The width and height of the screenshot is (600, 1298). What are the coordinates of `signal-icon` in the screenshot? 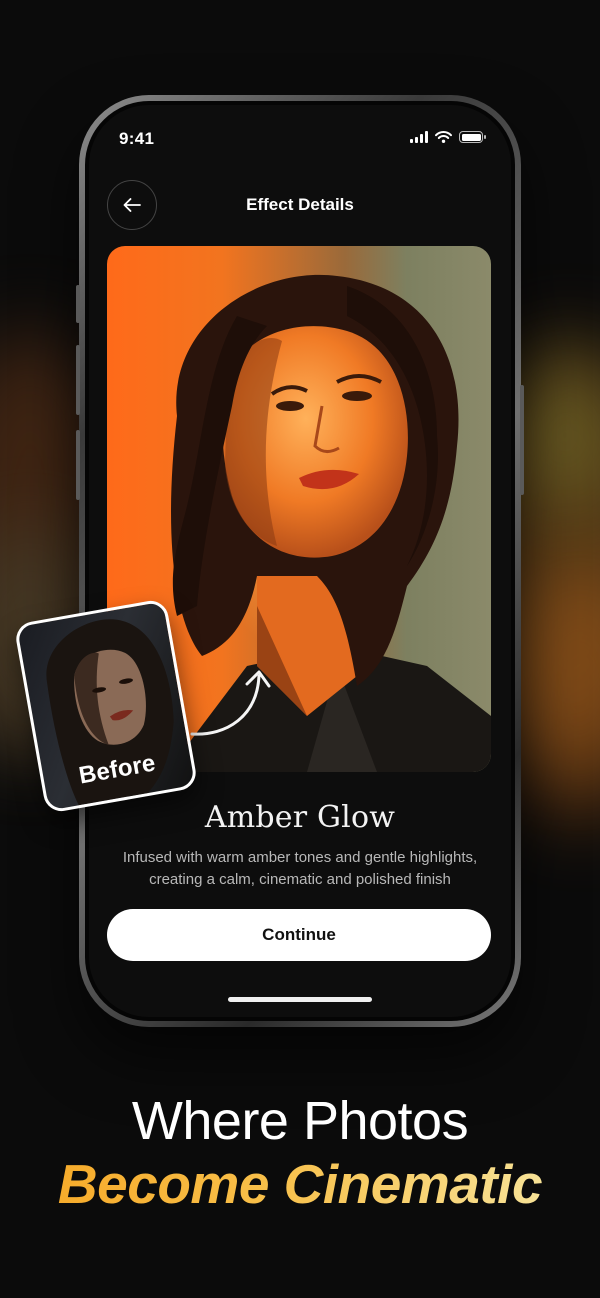 It's located at (419, 137).